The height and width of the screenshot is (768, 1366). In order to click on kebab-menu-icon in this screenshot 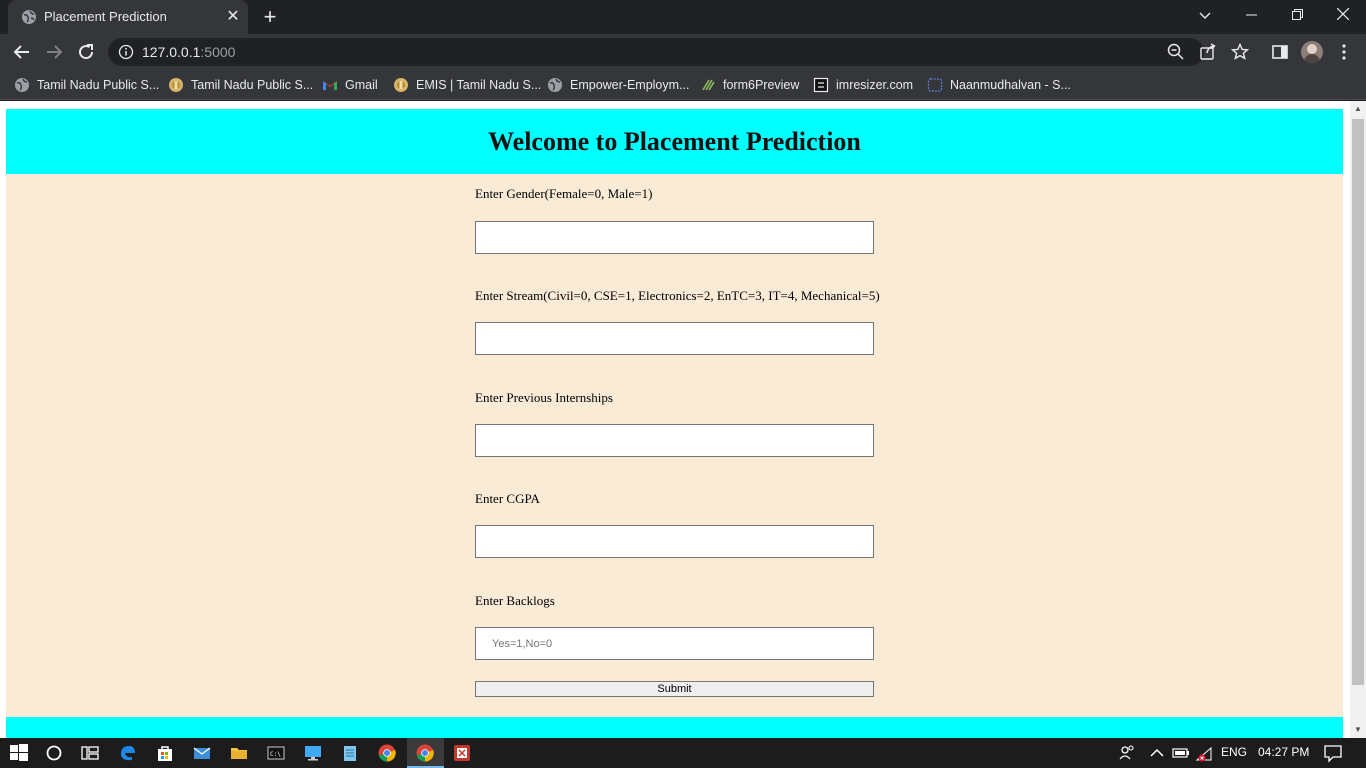, I will do `click(1344, 52)`.